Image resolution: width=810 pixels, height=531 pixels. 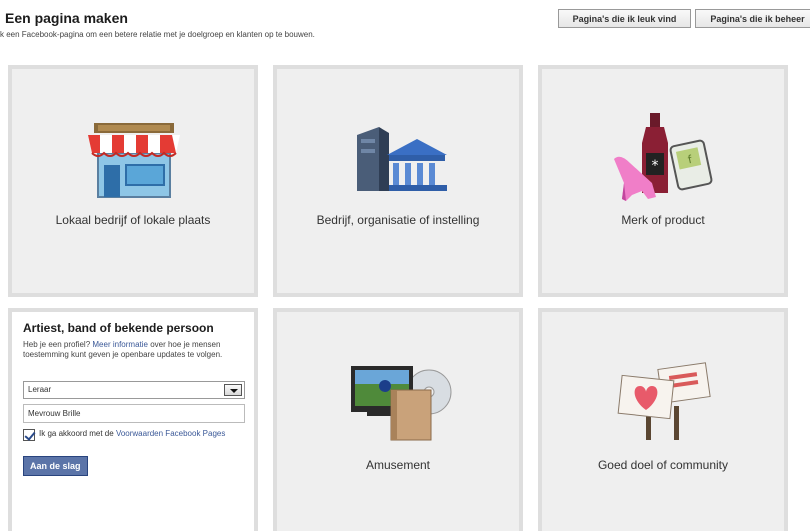 I want to click on tile-cause-community: Goed doel of community, so click(x=663, y=419).